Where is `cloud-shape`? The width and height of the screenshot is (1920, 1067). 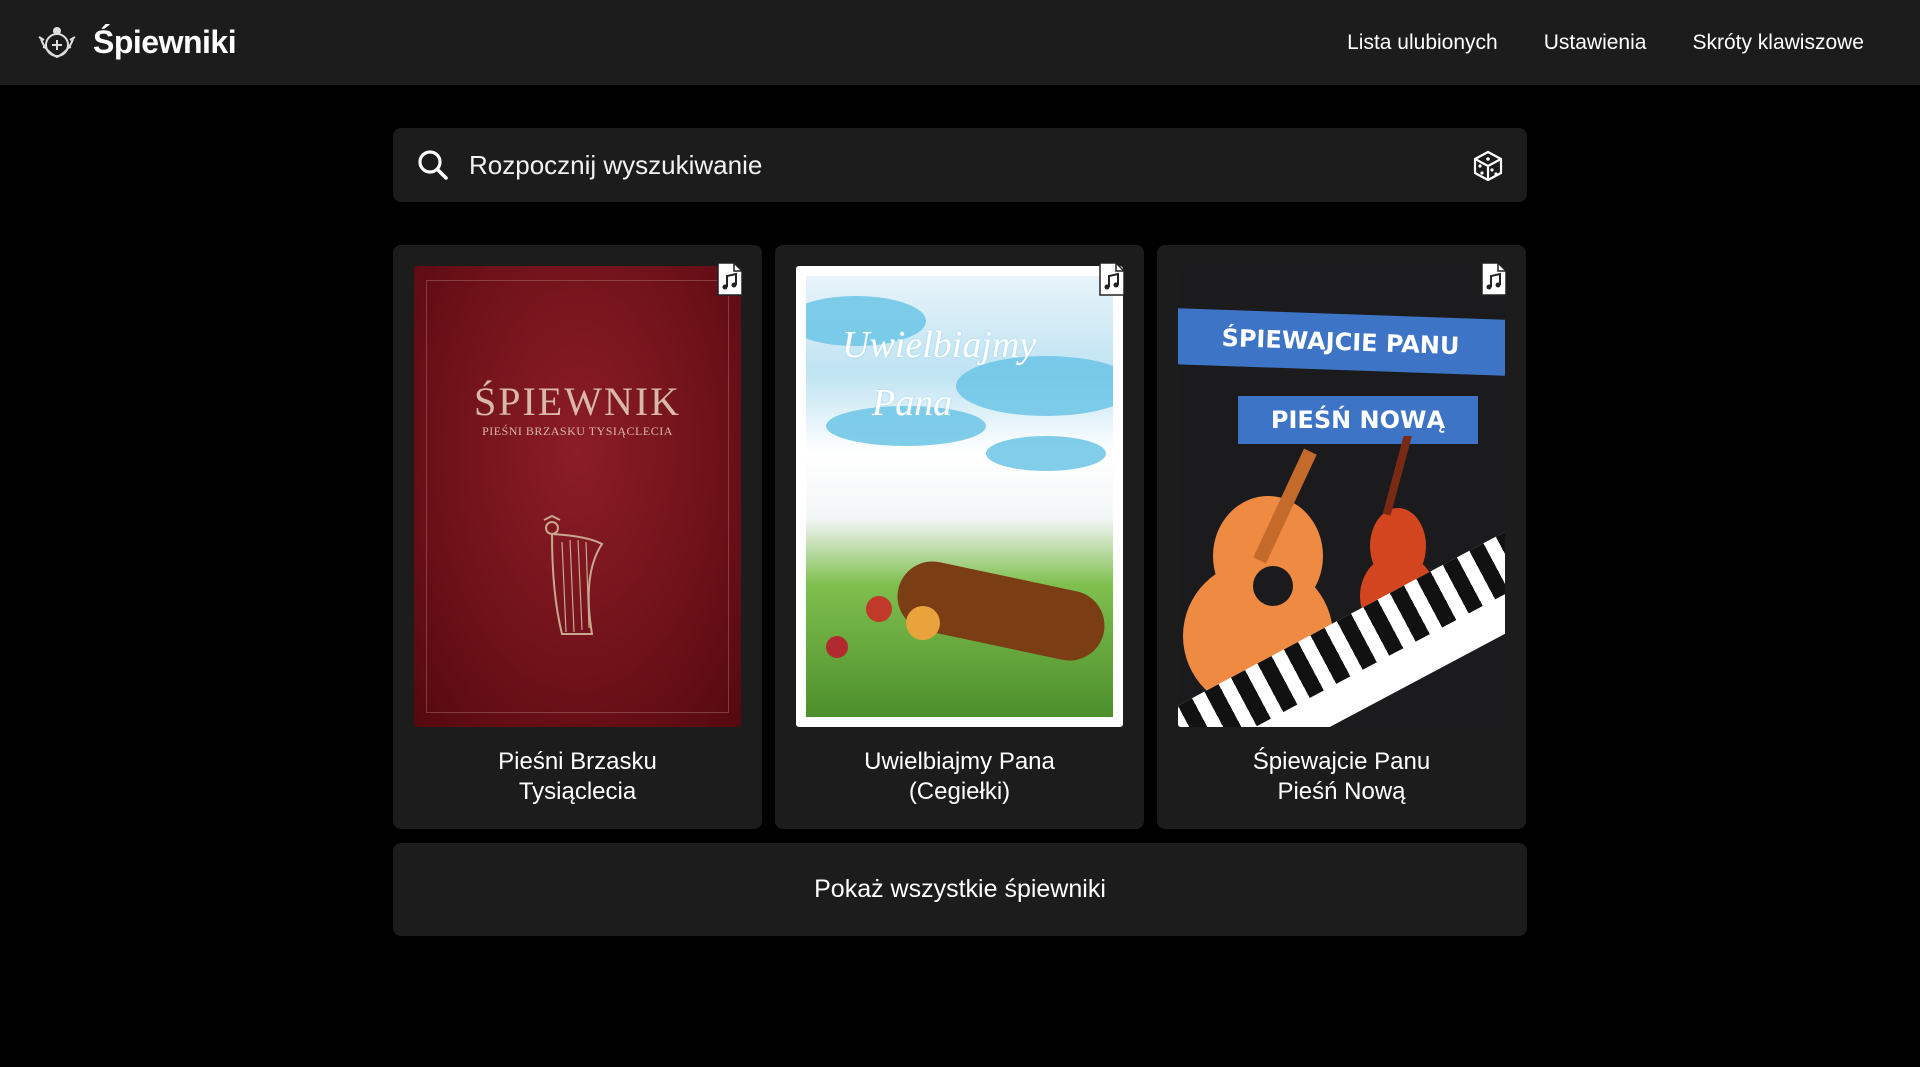
cloud-shape is located at coordinates (1046, 453).